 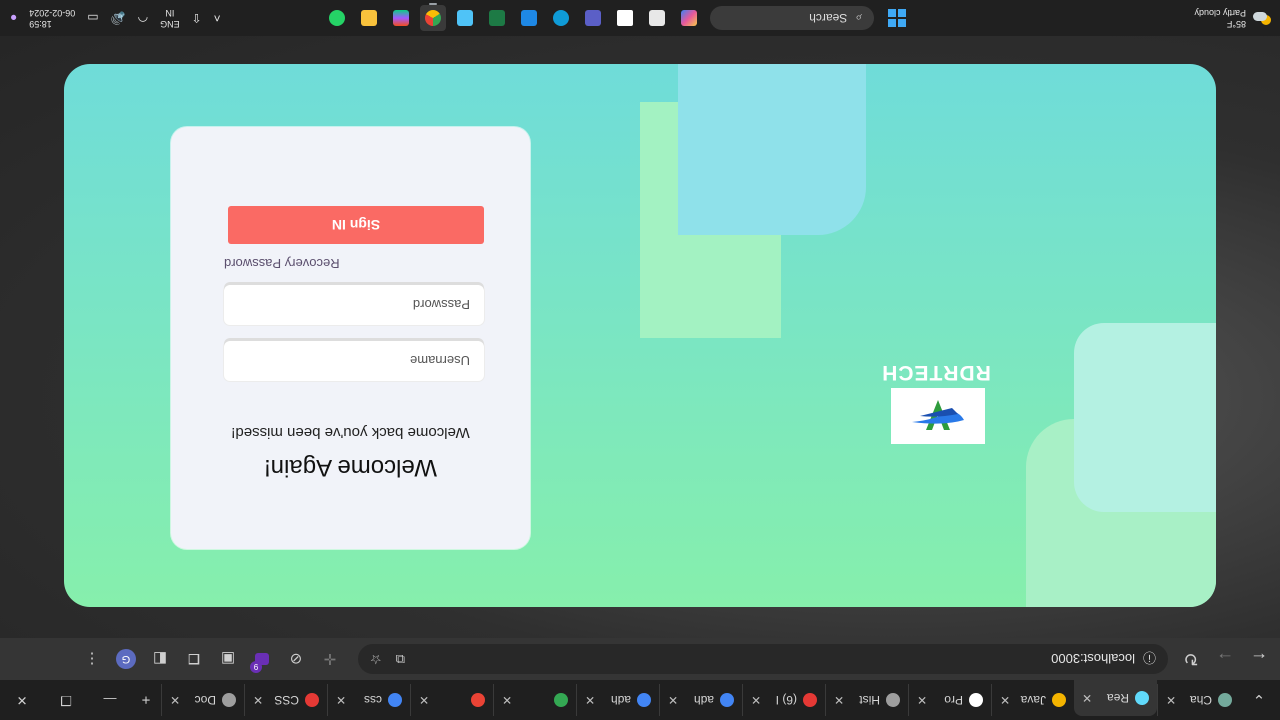 What do you see at coordinates (401, 18) in the screenshot?
I see `figma-app-icon` at bounding box center [401, 18].